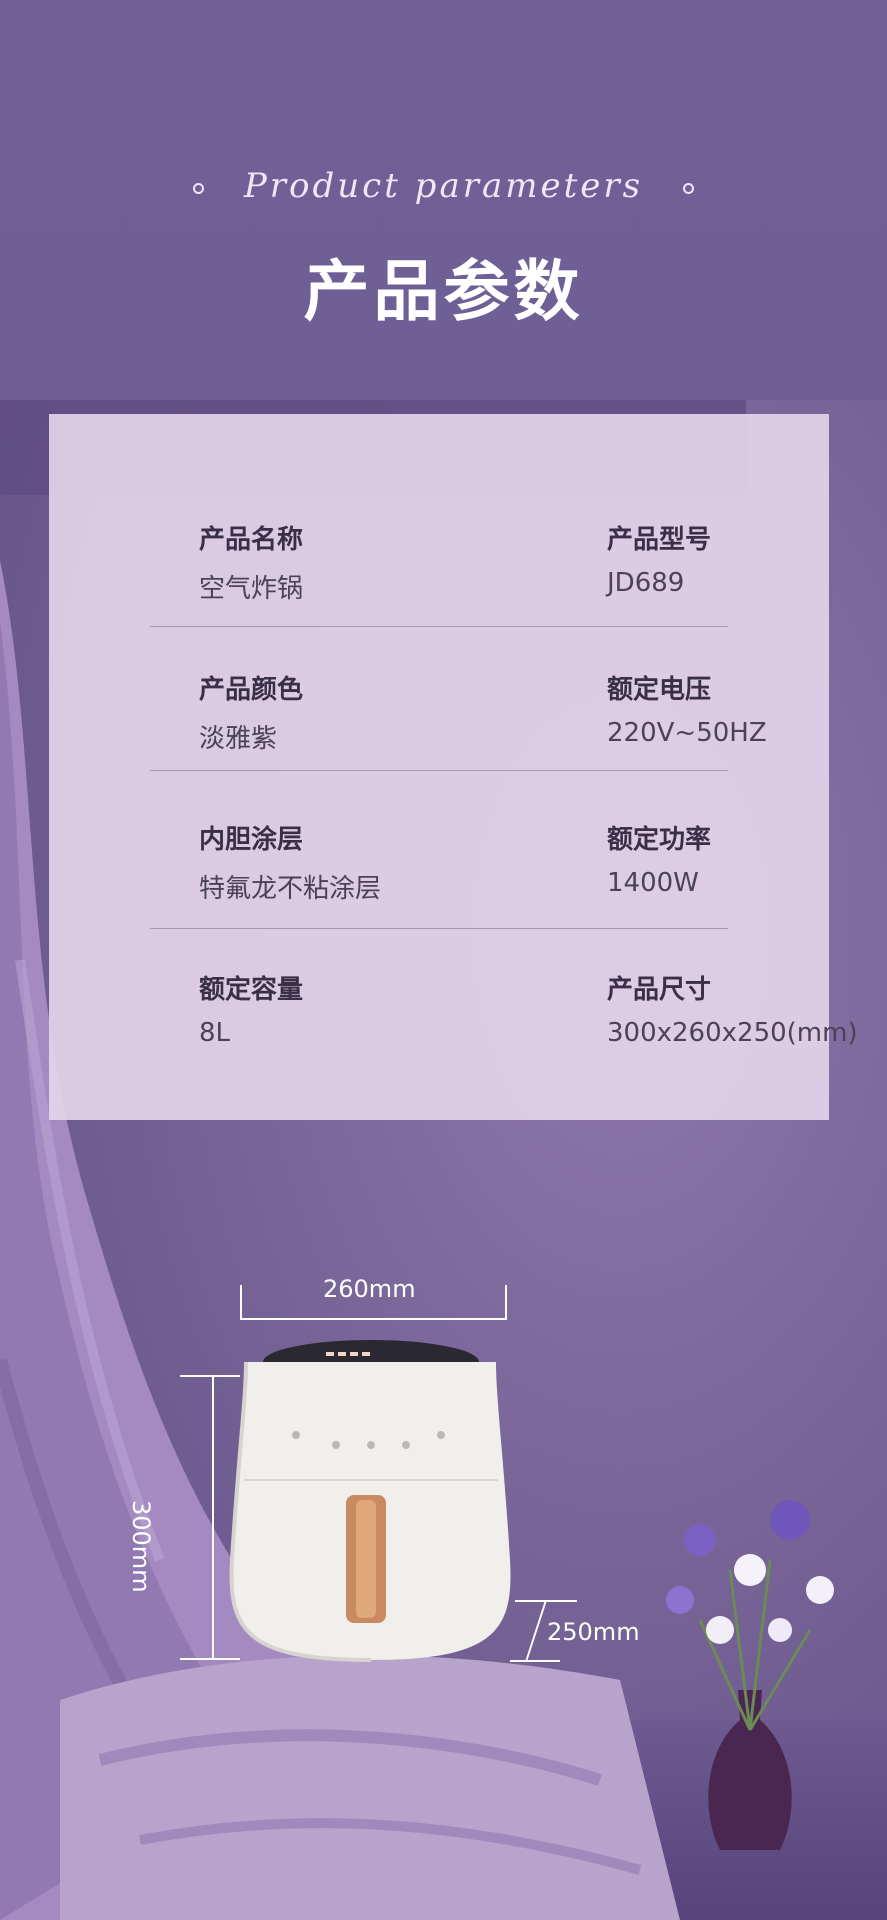  Describe the element at coordinates (463, 659) in the screenshot. I see `param-row: 产品颜色 淡雅紫 额定电压 220V~50HZ` at that location.